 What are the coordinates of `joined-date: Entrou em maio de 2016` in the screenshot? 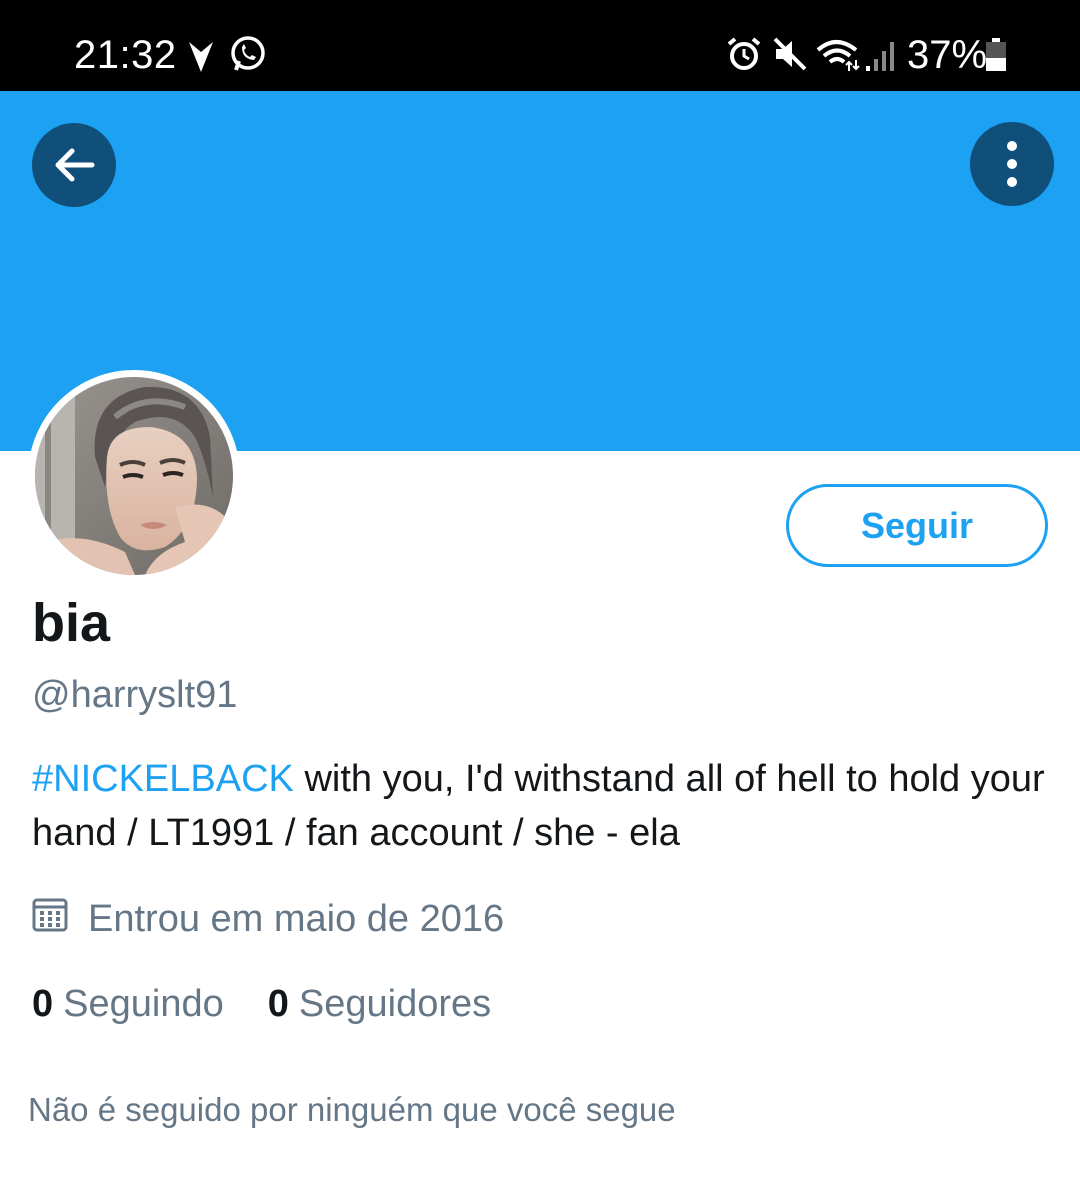 It's located at (268, 919).